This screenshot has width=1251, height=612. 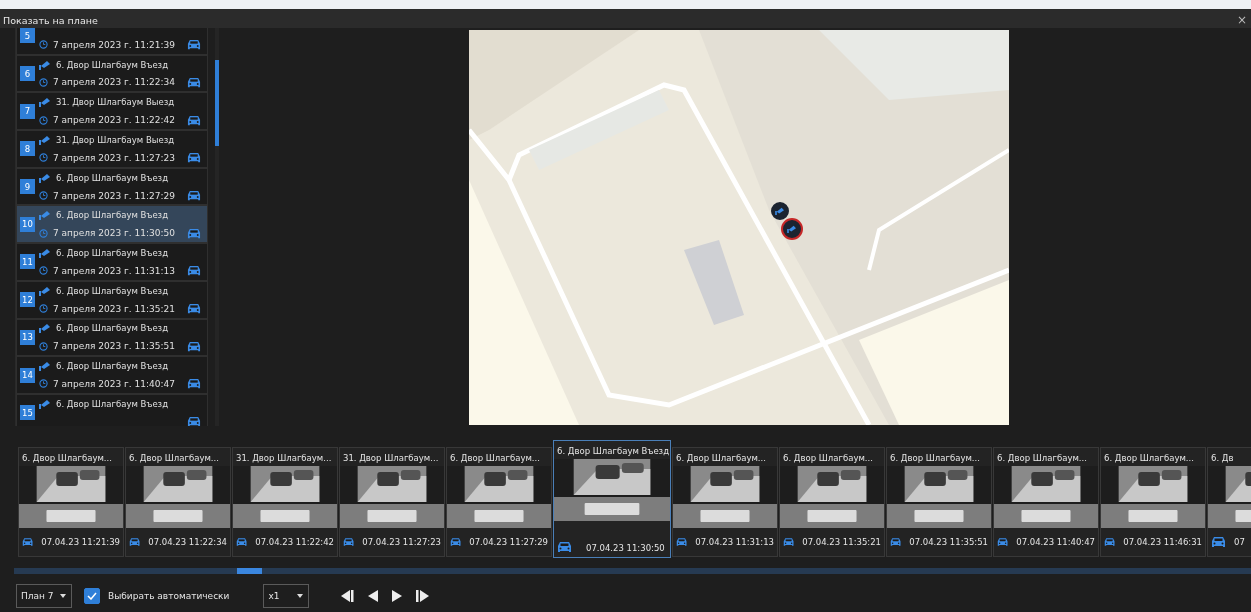 What do you see at coordinates (80, 542) in the screenshot?
I see `snapshot-time: 07.04.23 11:21:39` at bounding box center [80, 542].